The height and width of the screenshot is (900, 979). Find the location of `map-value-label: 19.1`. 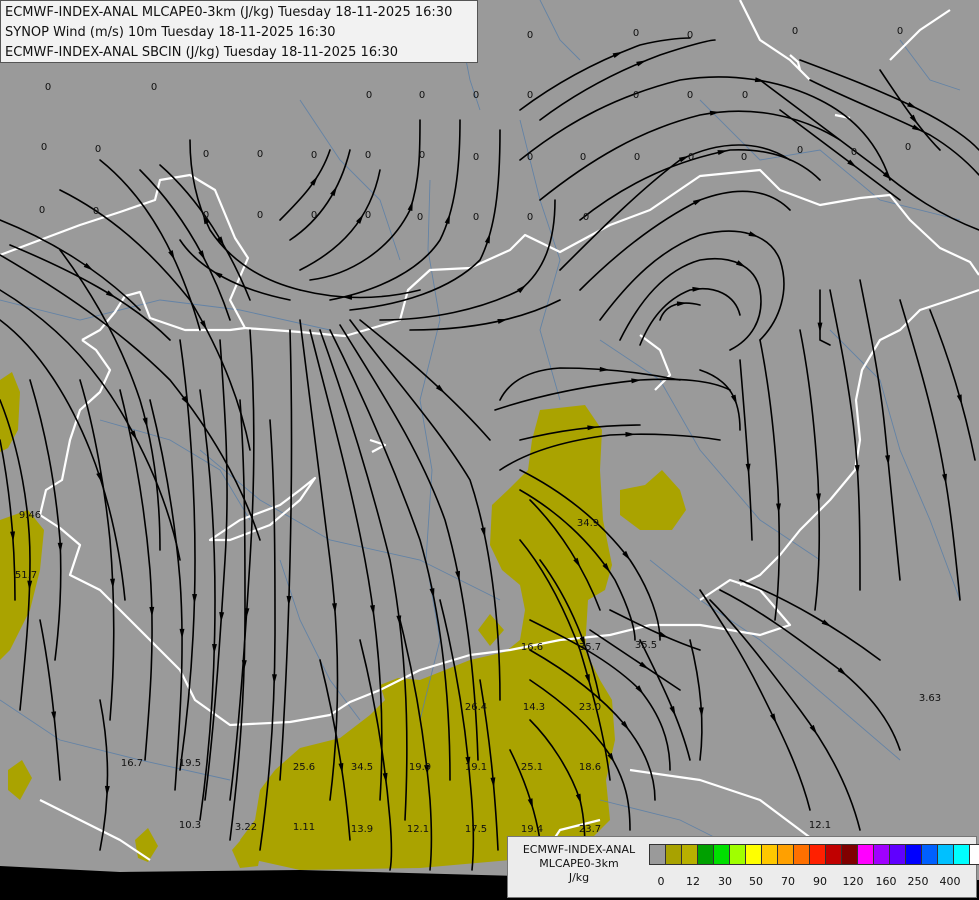

map-value-label: 19.1 is located at coordinates (476, 767).